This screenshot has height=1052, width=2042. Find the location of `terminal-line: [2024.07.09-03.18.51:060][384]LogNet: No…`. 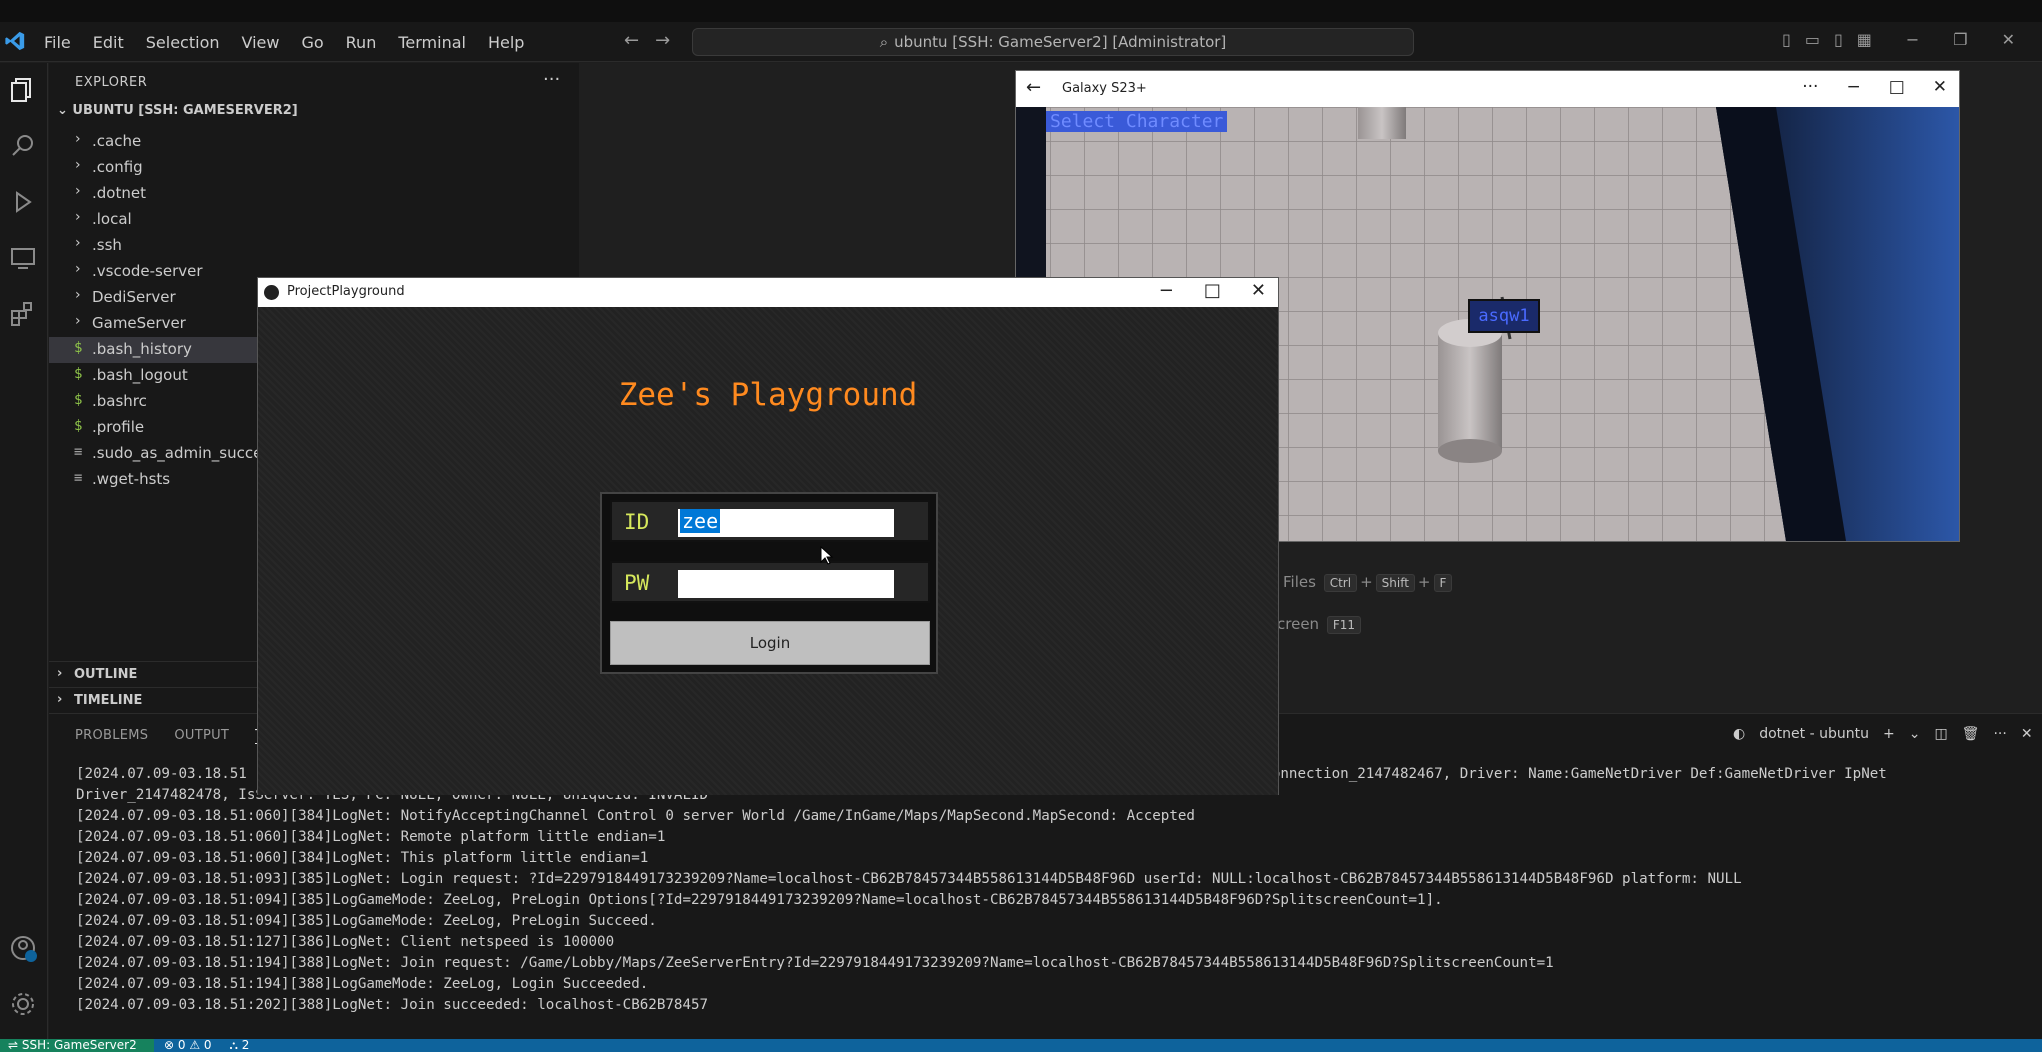

terminal-line: [2024.07.09-03.18.51:060][384]LogNet: No… is located at coordinates (635, 816).